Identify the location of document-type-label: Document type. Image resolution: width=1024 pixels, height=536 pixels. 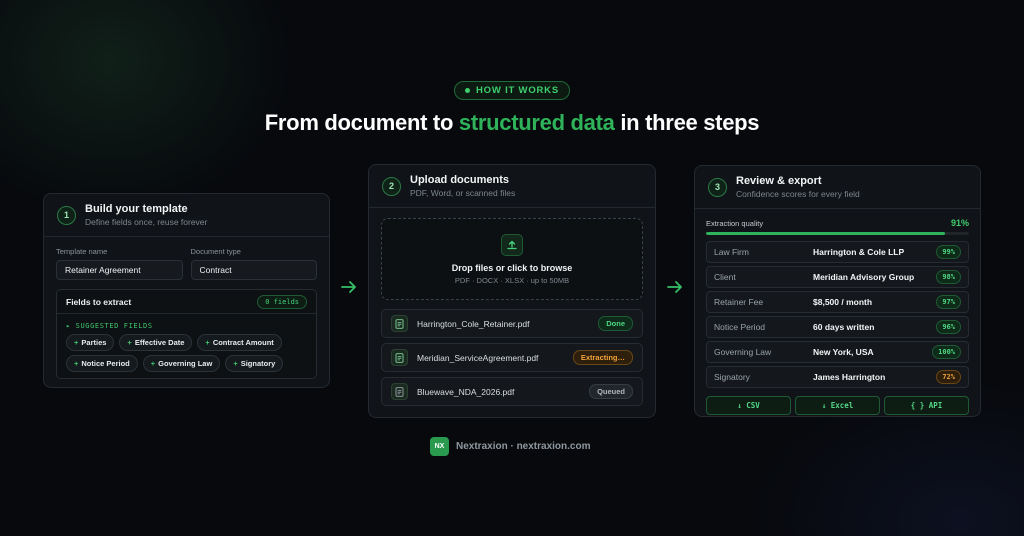
(215, 251).